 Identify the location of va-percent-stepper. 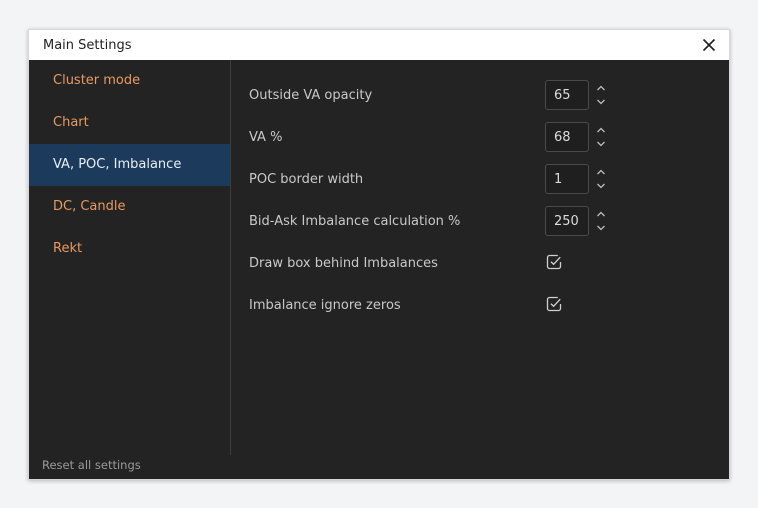
(601, 137).